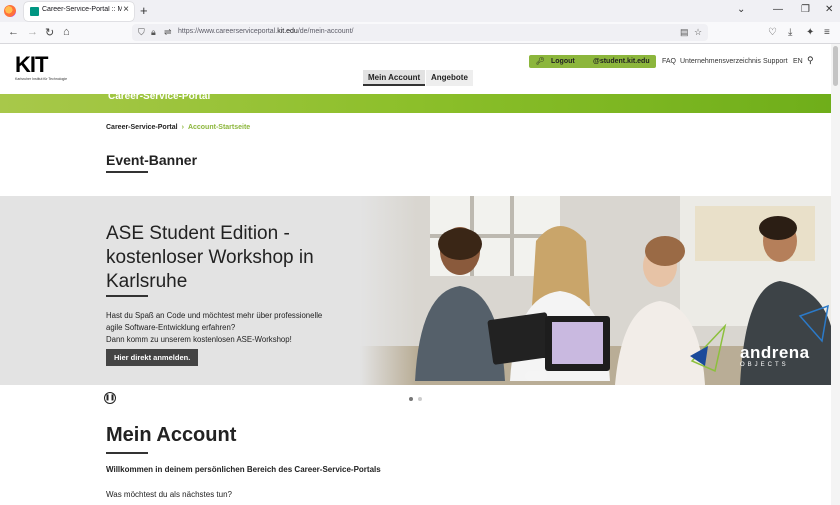 Image resolution: width=840 pixels, height=505 pixels. I want to click on kit-logo: KIT Karlsruher Institut für Technologie, so click(41, 67).